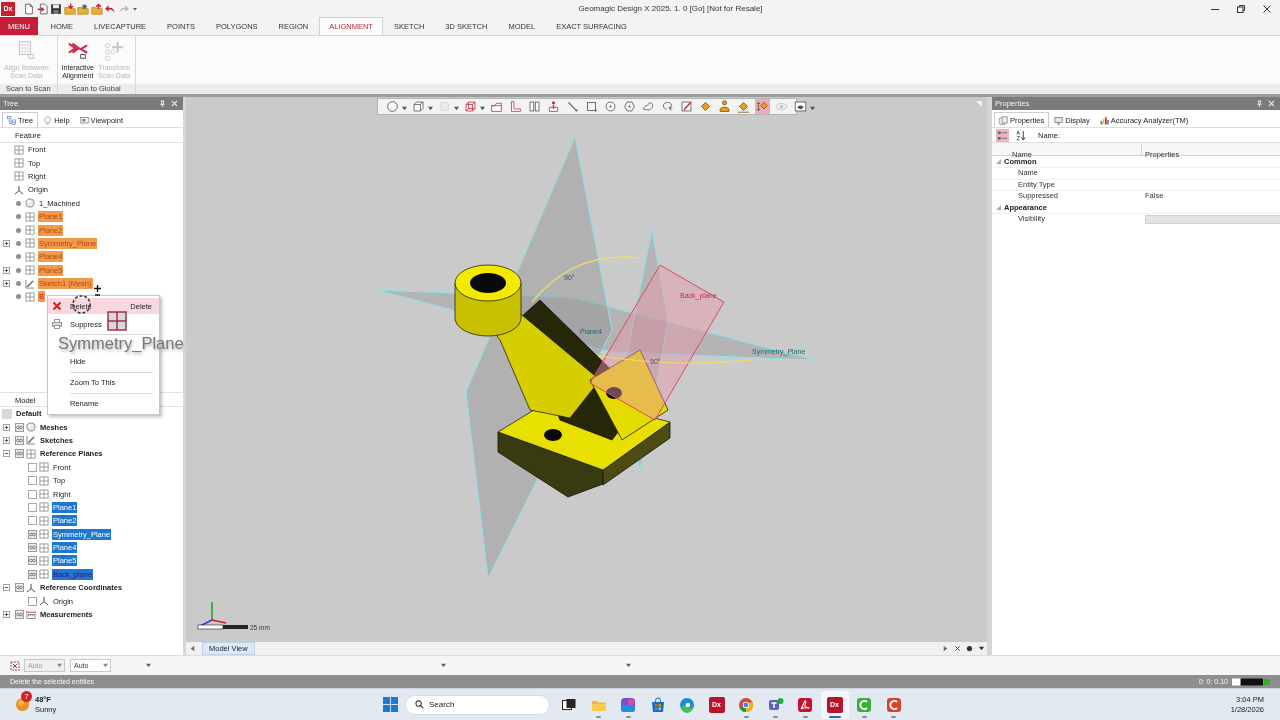 The width and height of the screenshot is (1280, 720). What do you see at coordinates (515, 106) in the screenshot?
I see `top-view-icon` at bounding box center [515, 106].